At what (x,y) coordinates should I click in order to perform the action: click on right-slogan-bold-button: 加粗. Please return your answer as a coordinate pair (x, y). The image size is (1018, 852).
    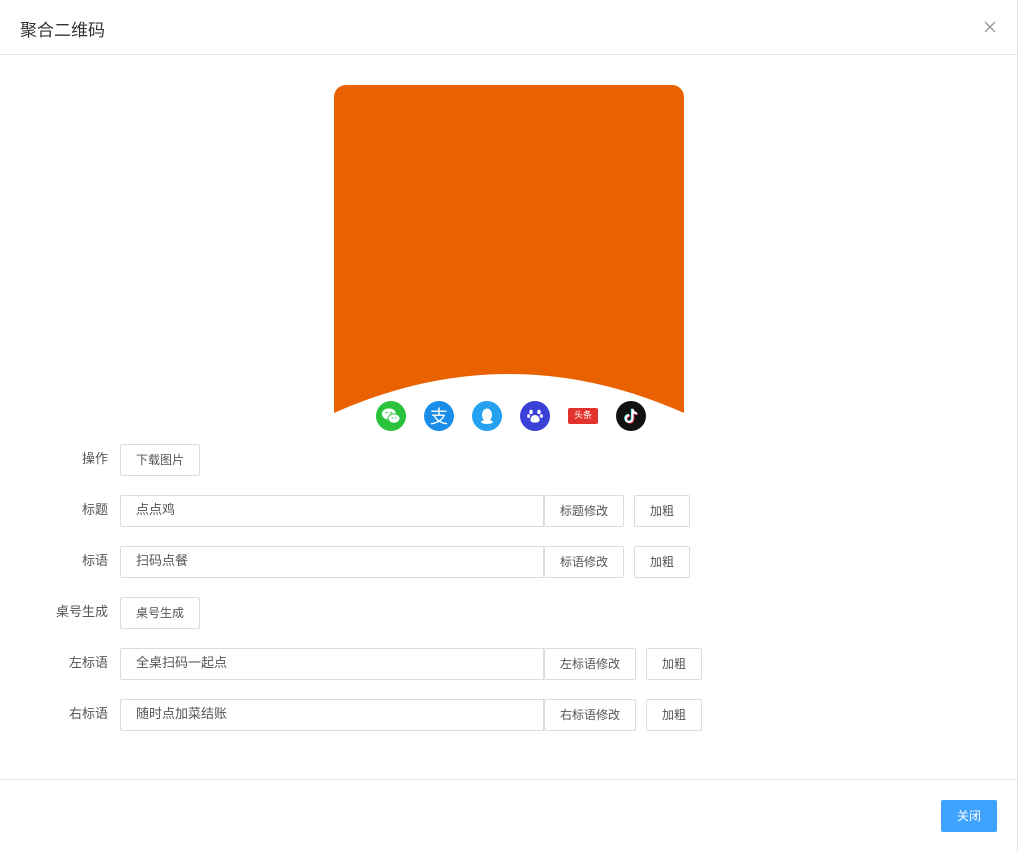
    Looking at the image, I should click on (674, 715).